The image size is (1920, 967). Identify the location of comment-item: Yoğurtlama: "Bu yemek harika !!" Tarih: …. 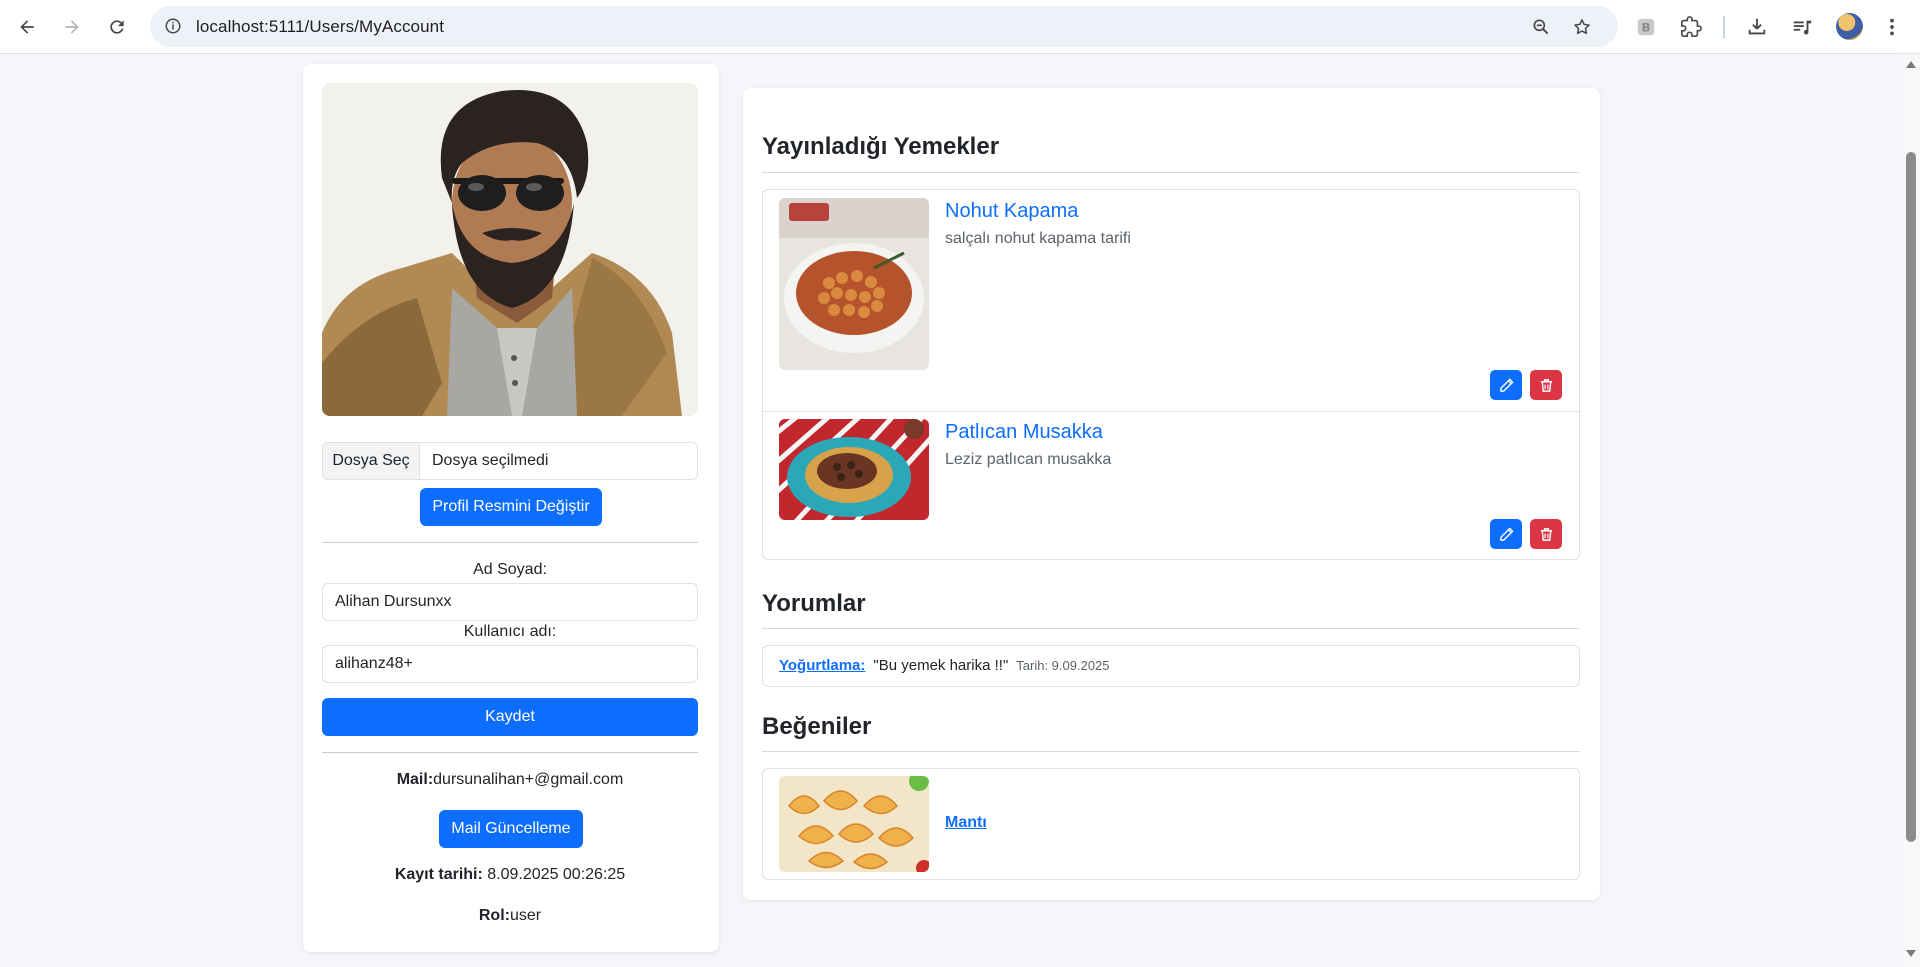
(944, 665).